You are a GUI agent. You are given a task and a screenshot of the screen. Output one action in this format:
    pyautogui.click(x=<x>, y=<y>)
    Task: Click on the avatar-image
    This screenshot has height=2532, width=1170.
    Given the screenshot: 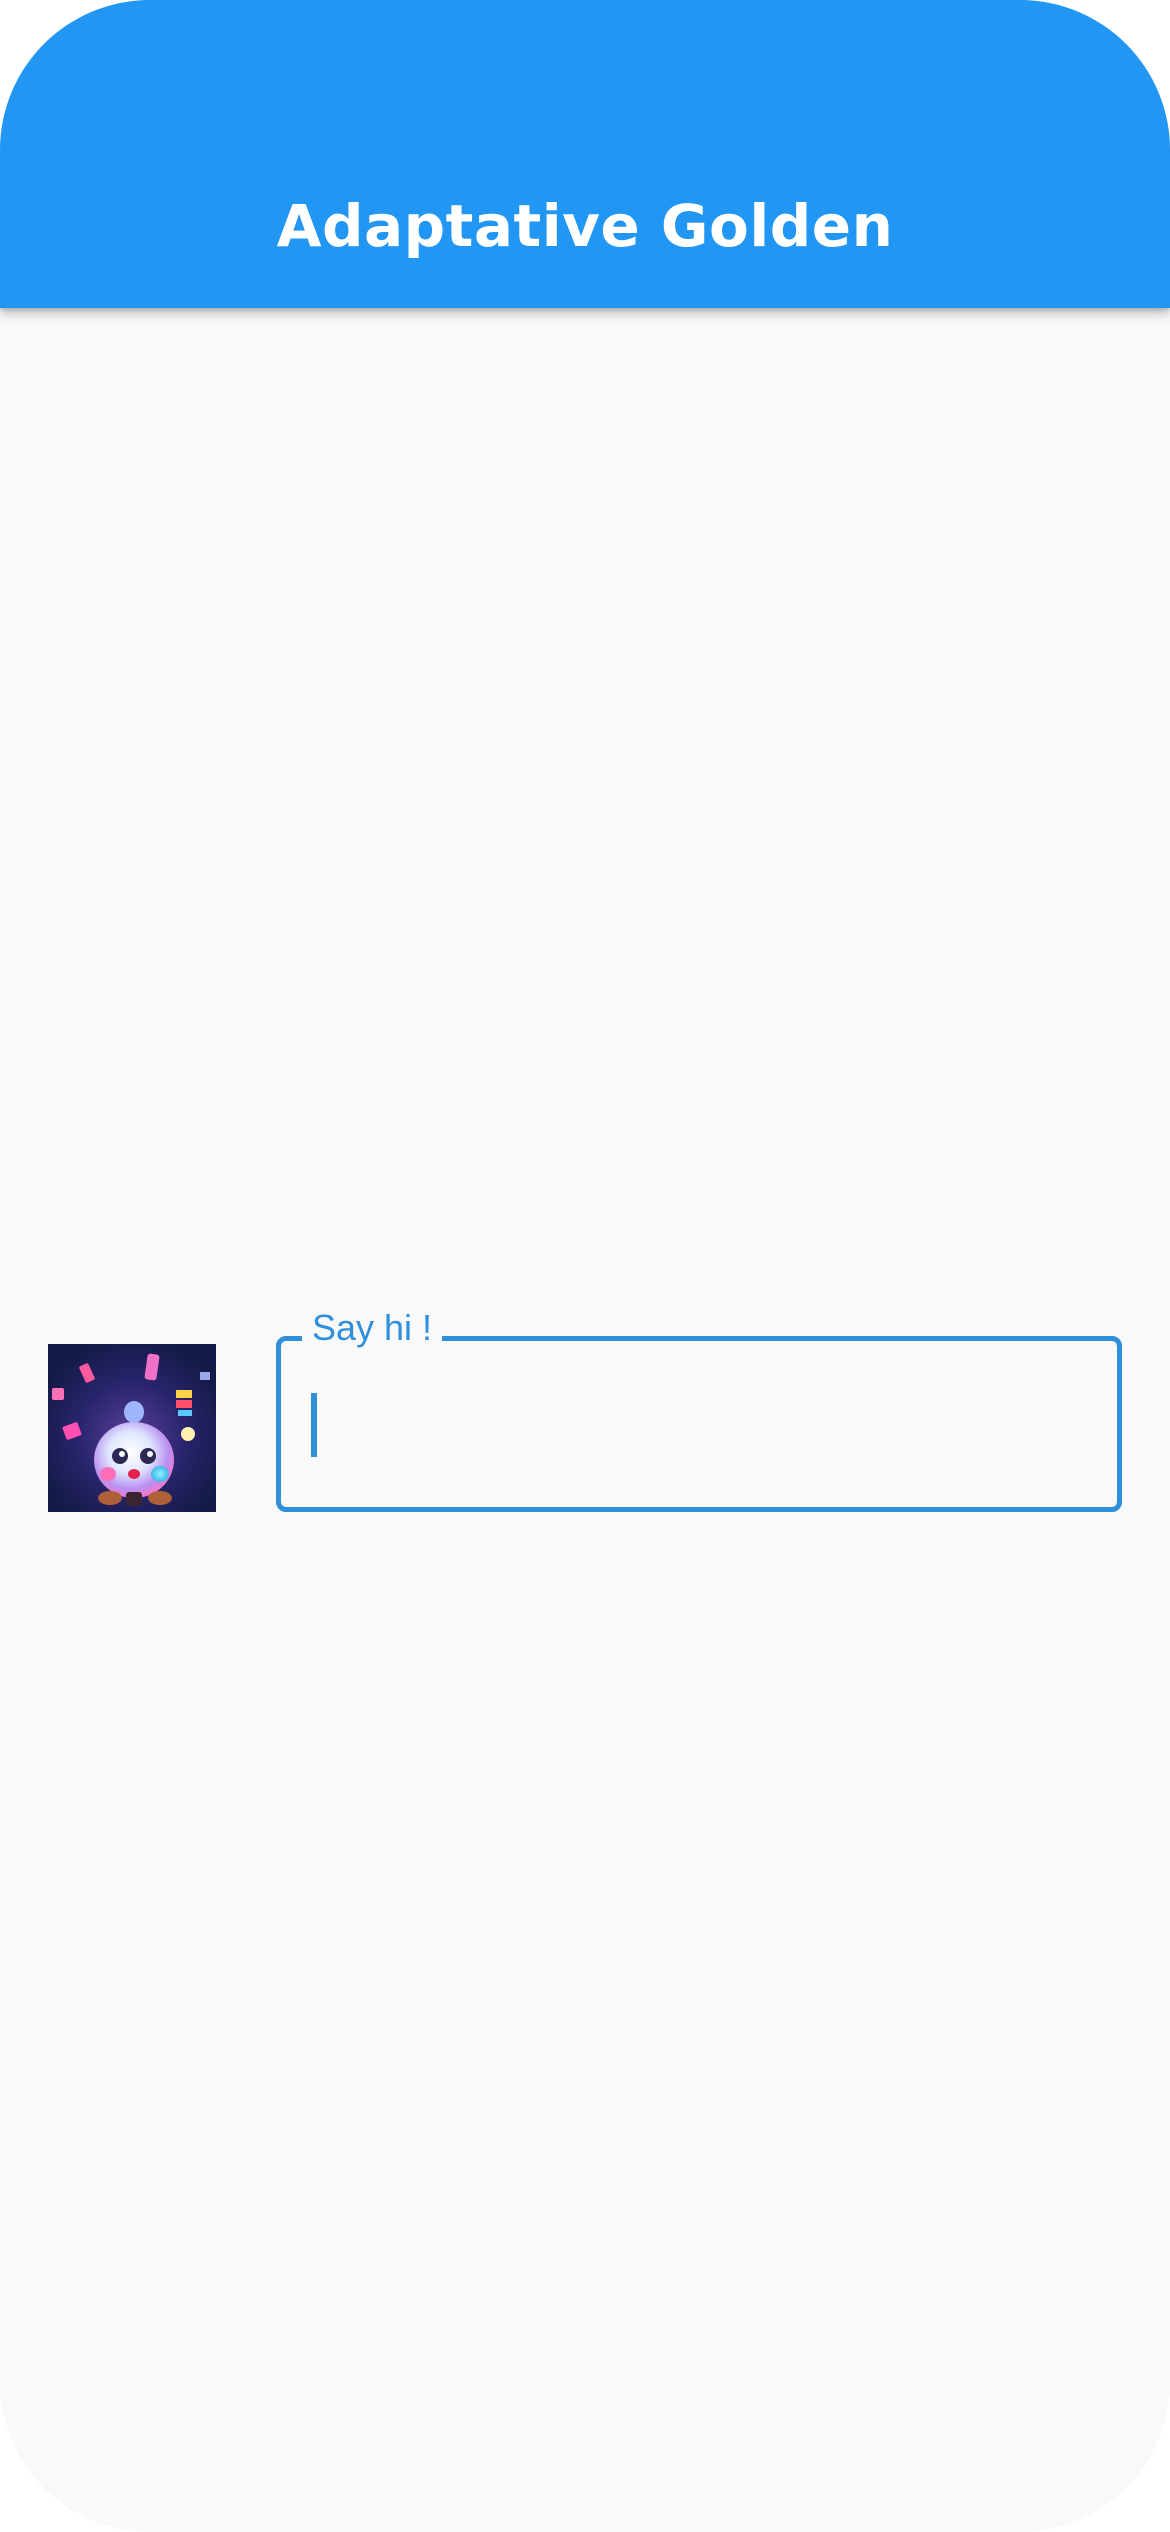 What is the action you would take?
    pyautogui.click(x=132, y=1428)
    